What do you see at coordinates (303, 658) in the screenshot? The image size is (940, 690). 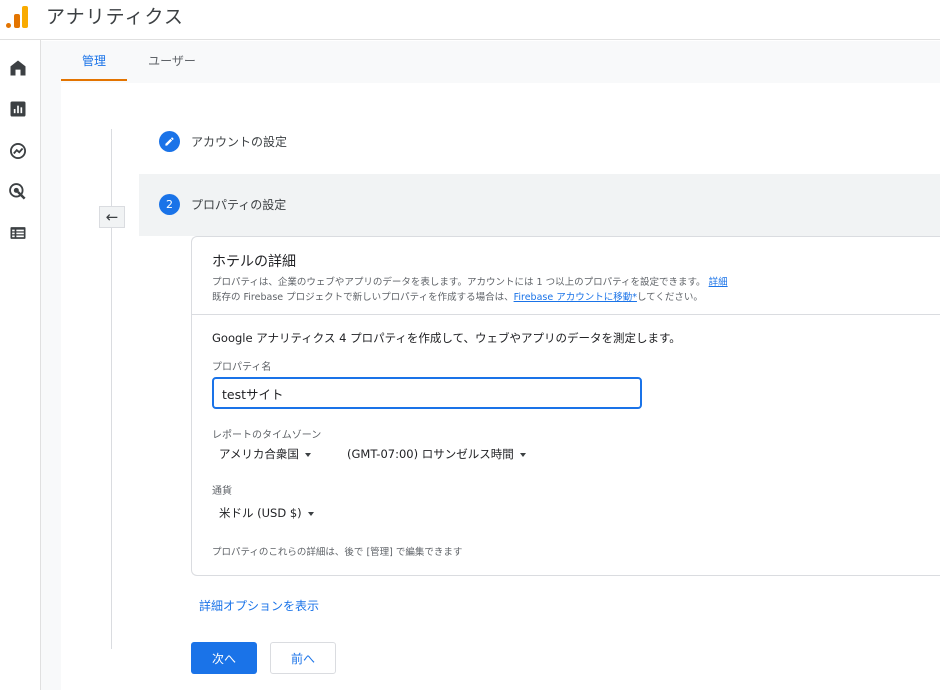 I see `previous-button: 前へ` at bounding box center [303, 658].